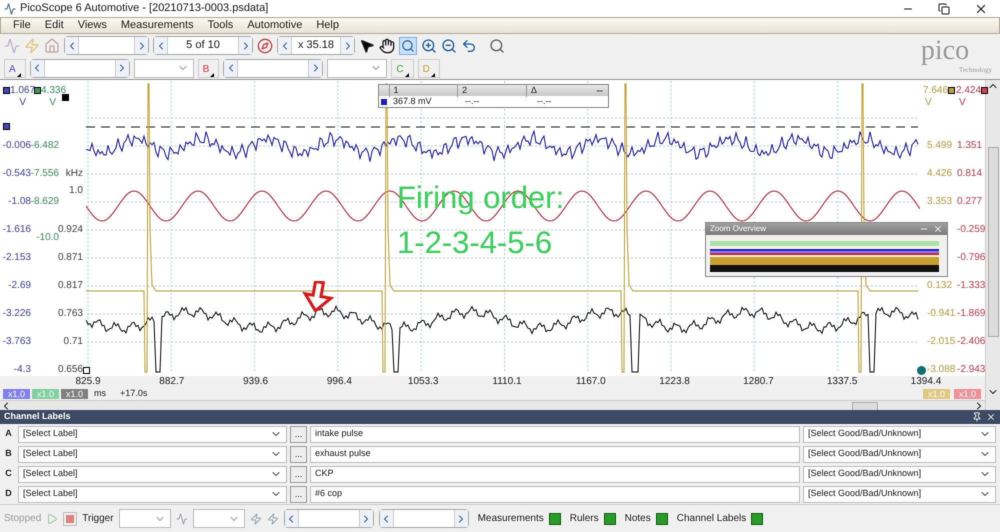 The width and height of the screenshot is (1000, 532). What do you see at coordinates (492, 405) in the screenshot?
I see `horizontal-scrollbar` at bounding box center [492, 405].